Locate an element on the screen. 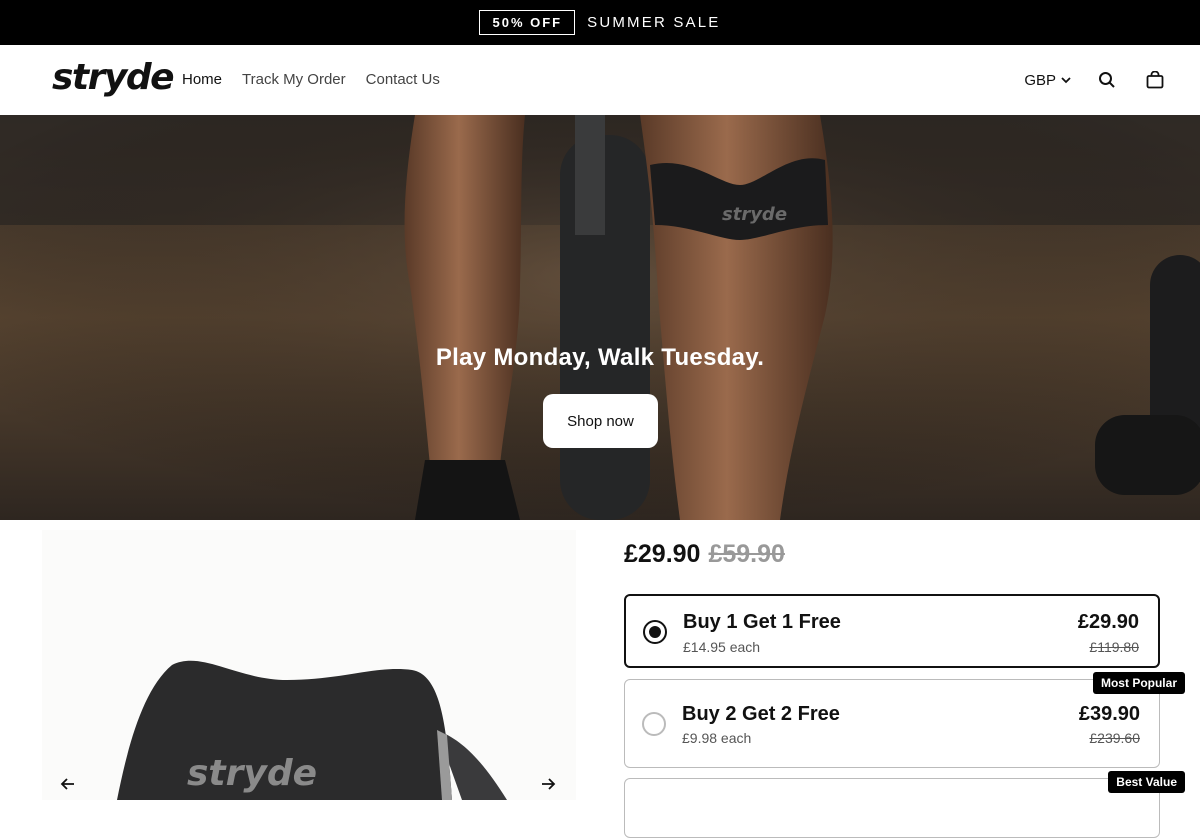 This screenshot has height=838, width=1200. search-button is located at coordinates (1107, 80).